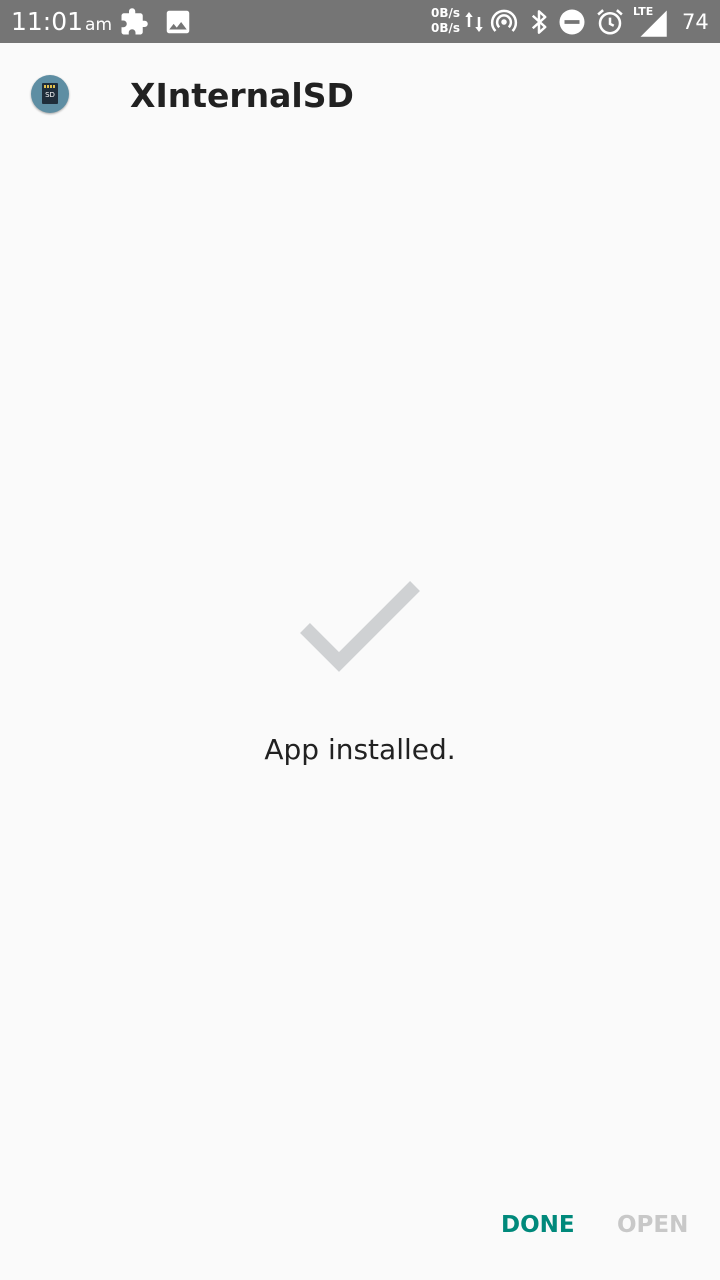 The height and width of the screenshot is (1280, 720). What do you see at coordinates (360, 93) in the screenshot?
I see `app-header: SD XInternalSD` at bounding box center [360, 93].